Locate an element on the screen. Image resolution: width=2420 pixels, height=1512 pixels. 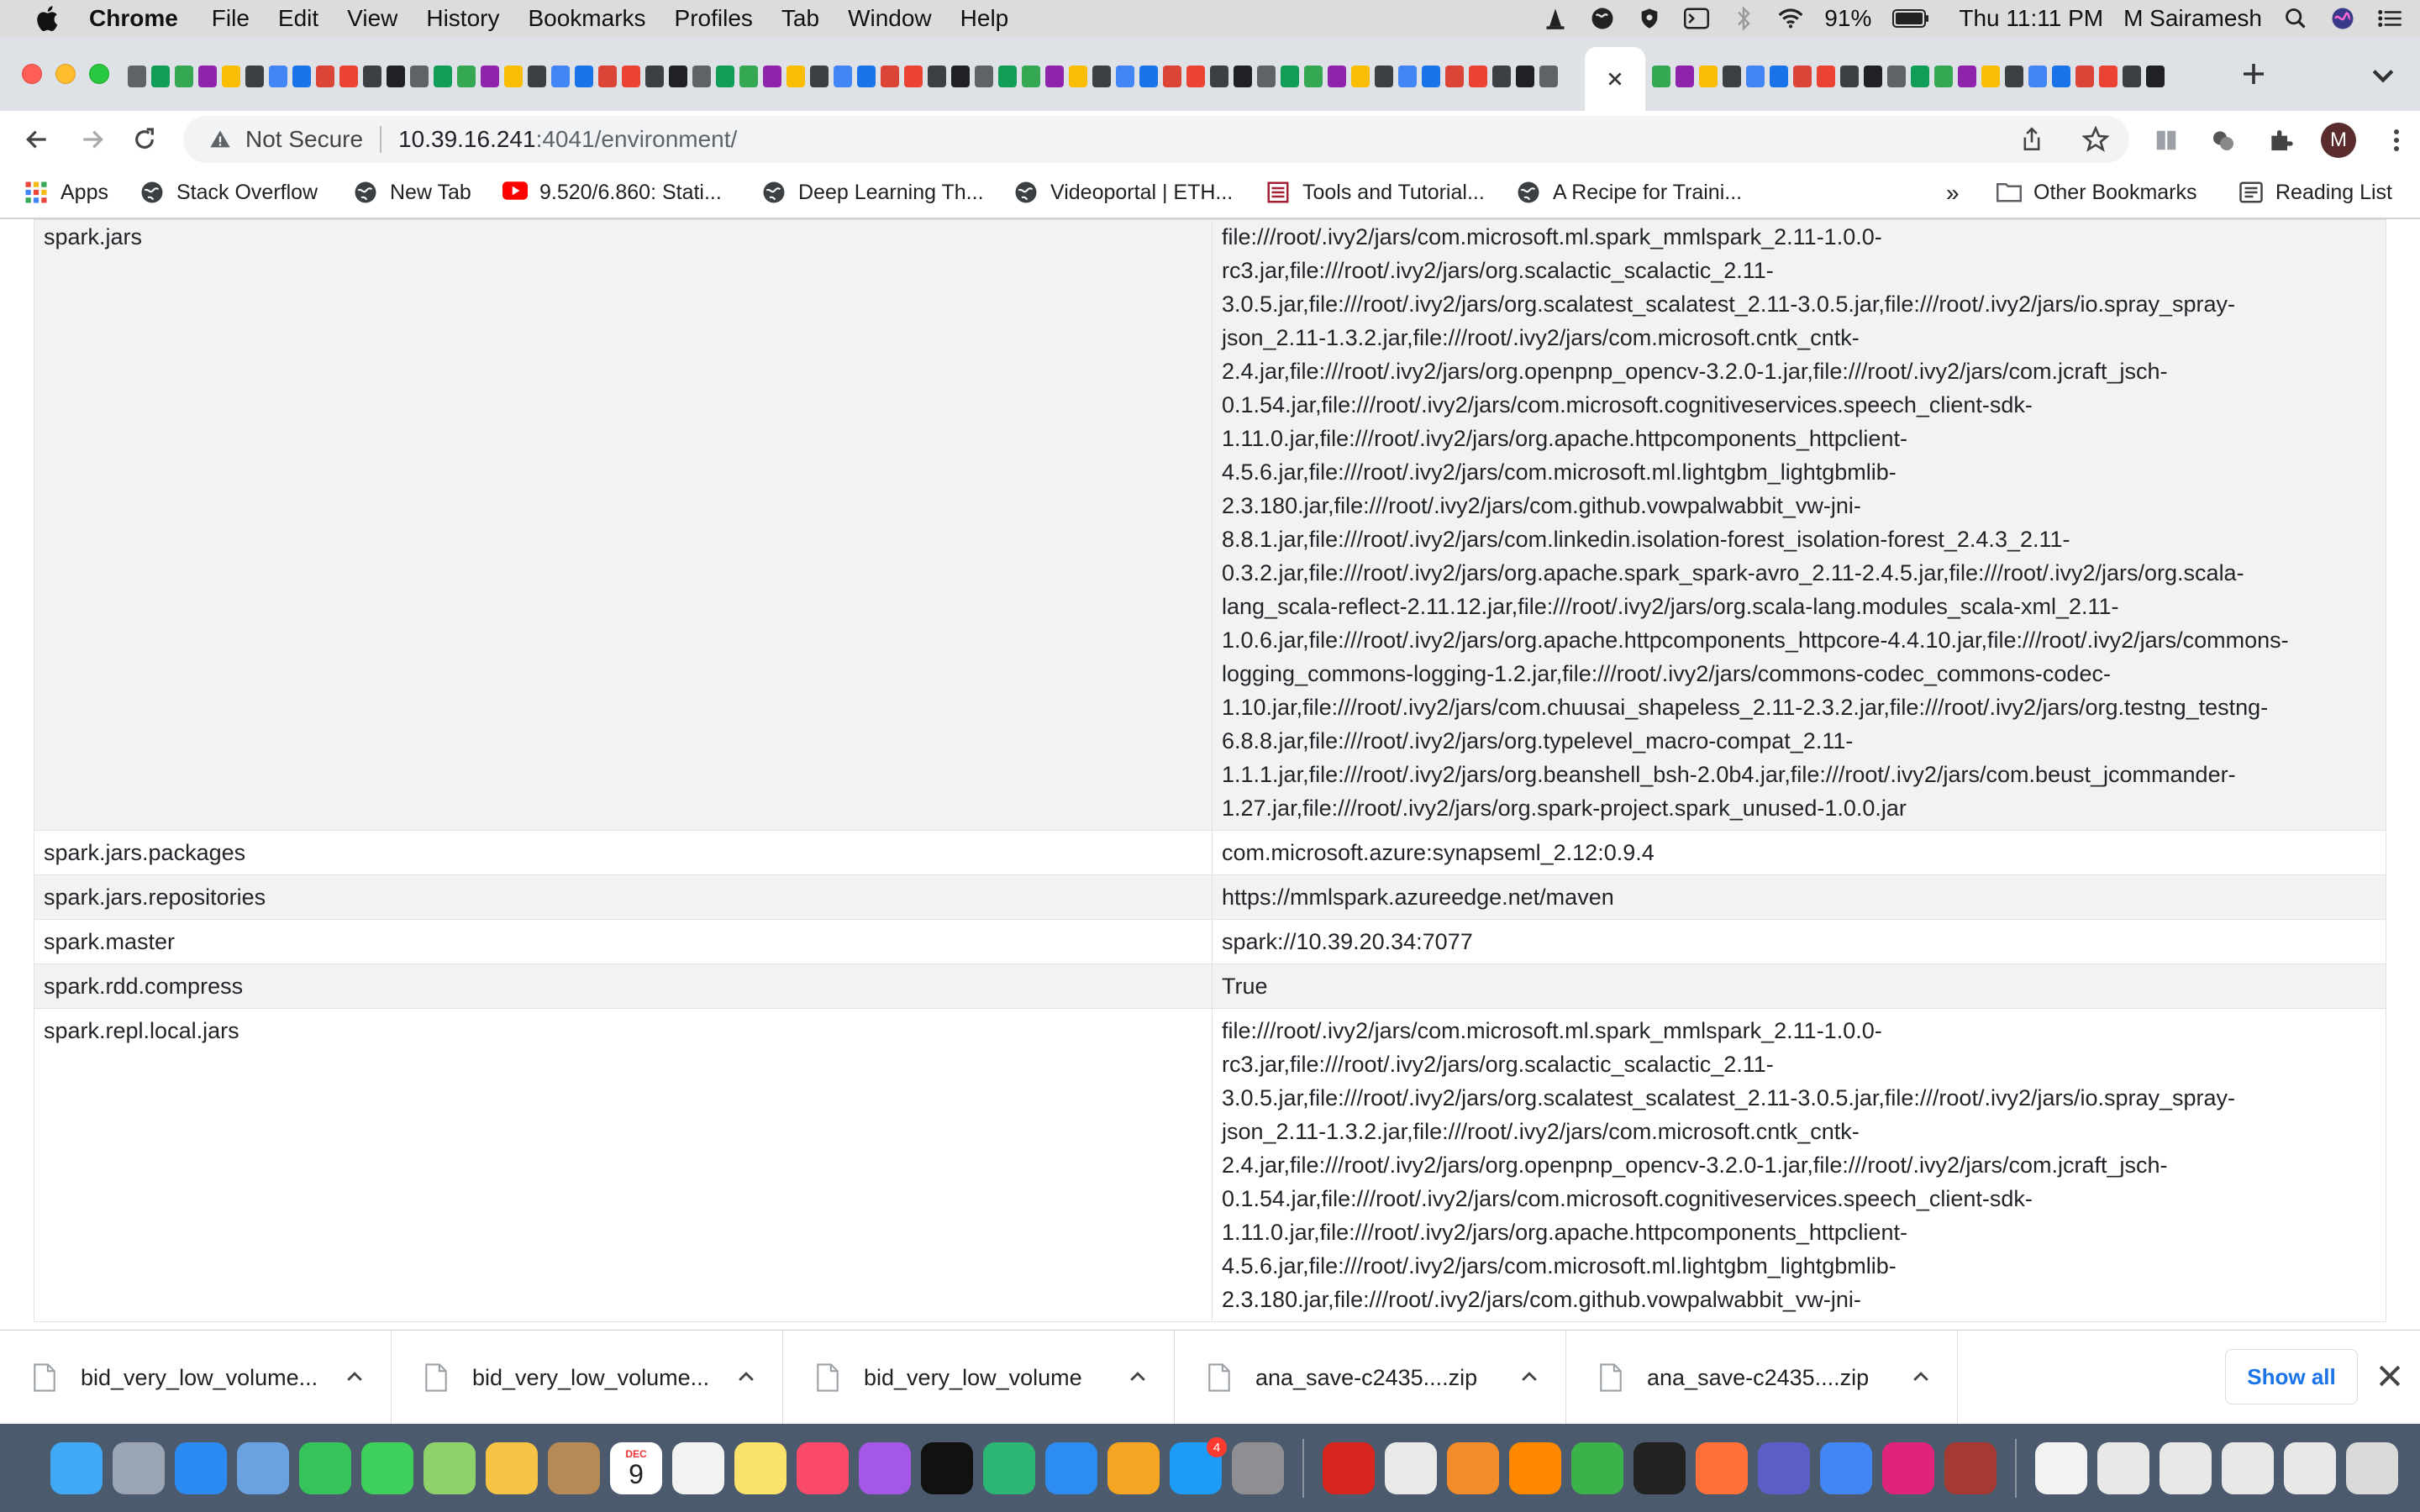
podcasts-icon is located at coordinates (885, 1468).